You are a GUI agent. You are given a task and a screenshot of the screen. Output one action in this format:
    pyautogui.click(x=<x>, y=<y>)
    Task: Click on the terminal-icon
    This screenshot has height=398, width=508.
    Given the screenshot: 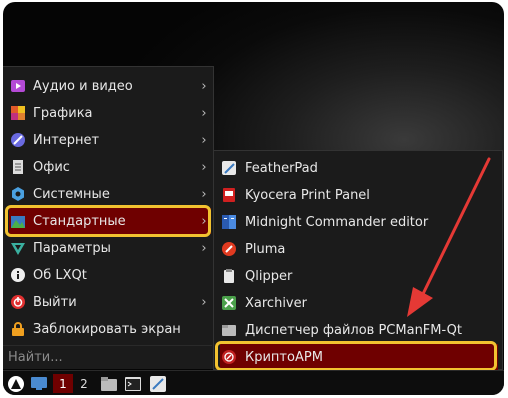 What is the action you would take?
    pyautogui.click(x=133, y=383)
    